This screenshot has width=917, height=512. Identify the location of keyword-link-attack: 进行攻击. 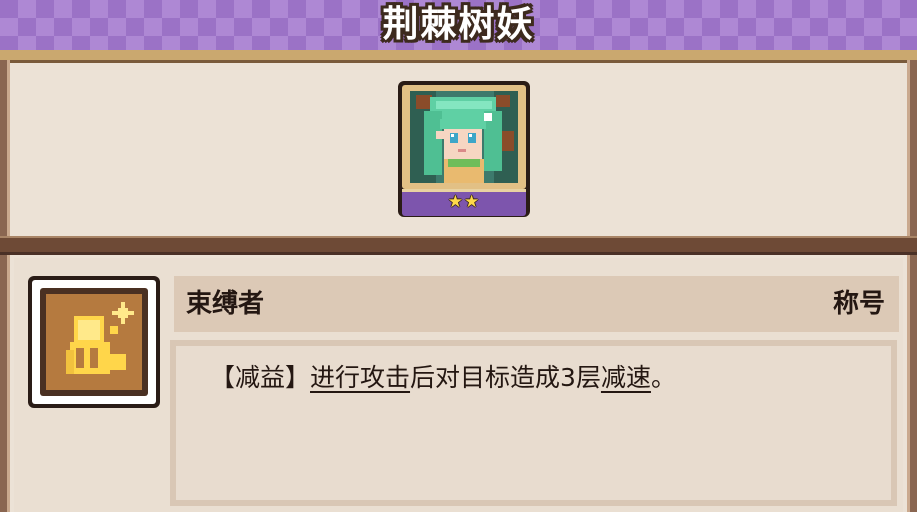
(360, 377).